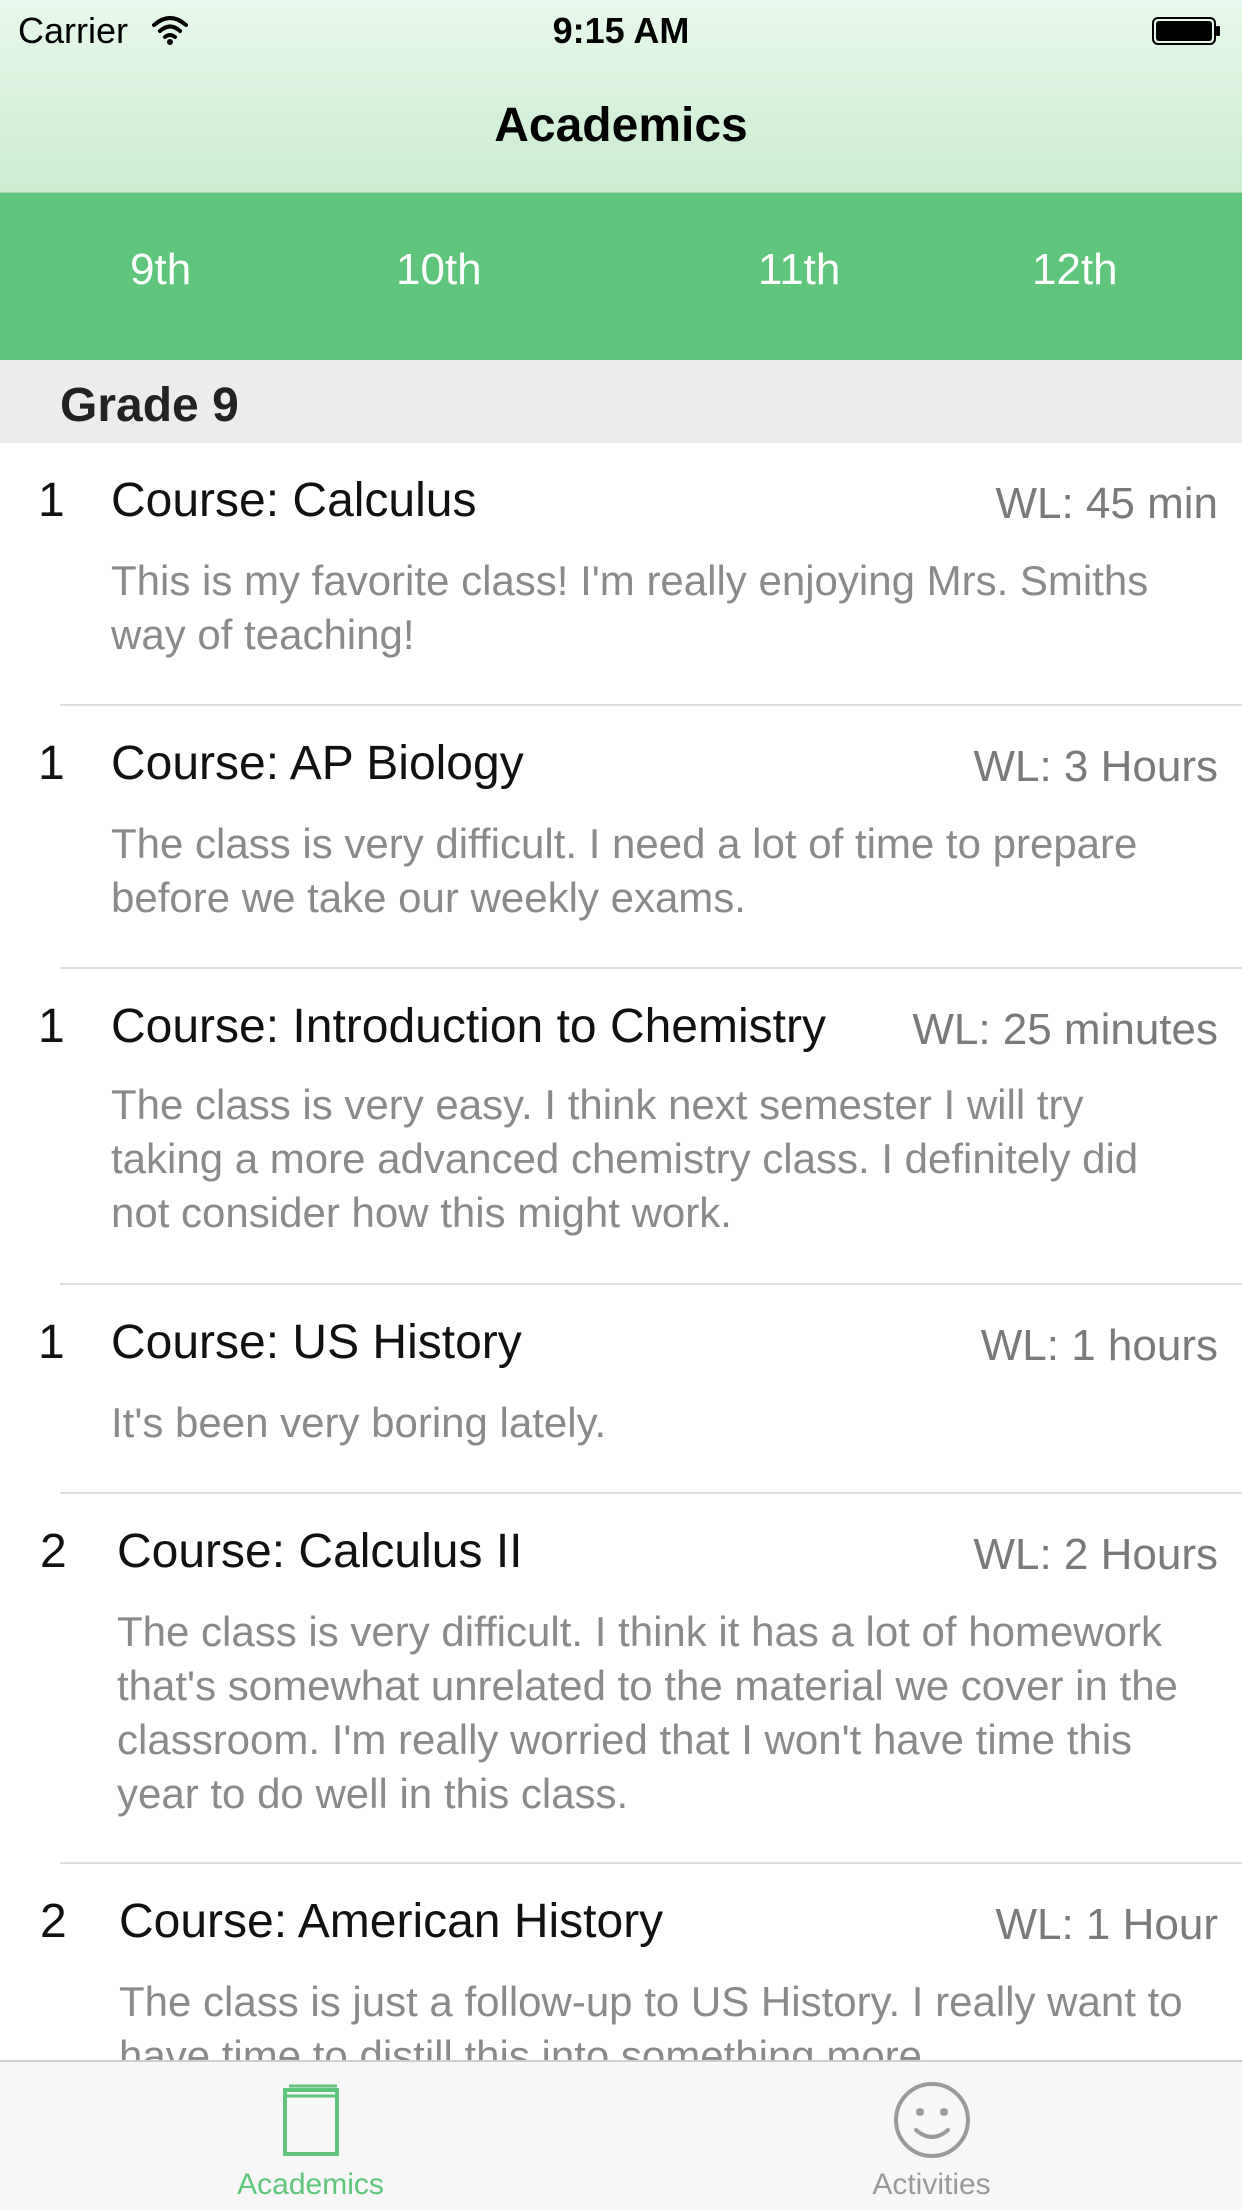  I want to click on page-title: Academics, so click(621, 125).